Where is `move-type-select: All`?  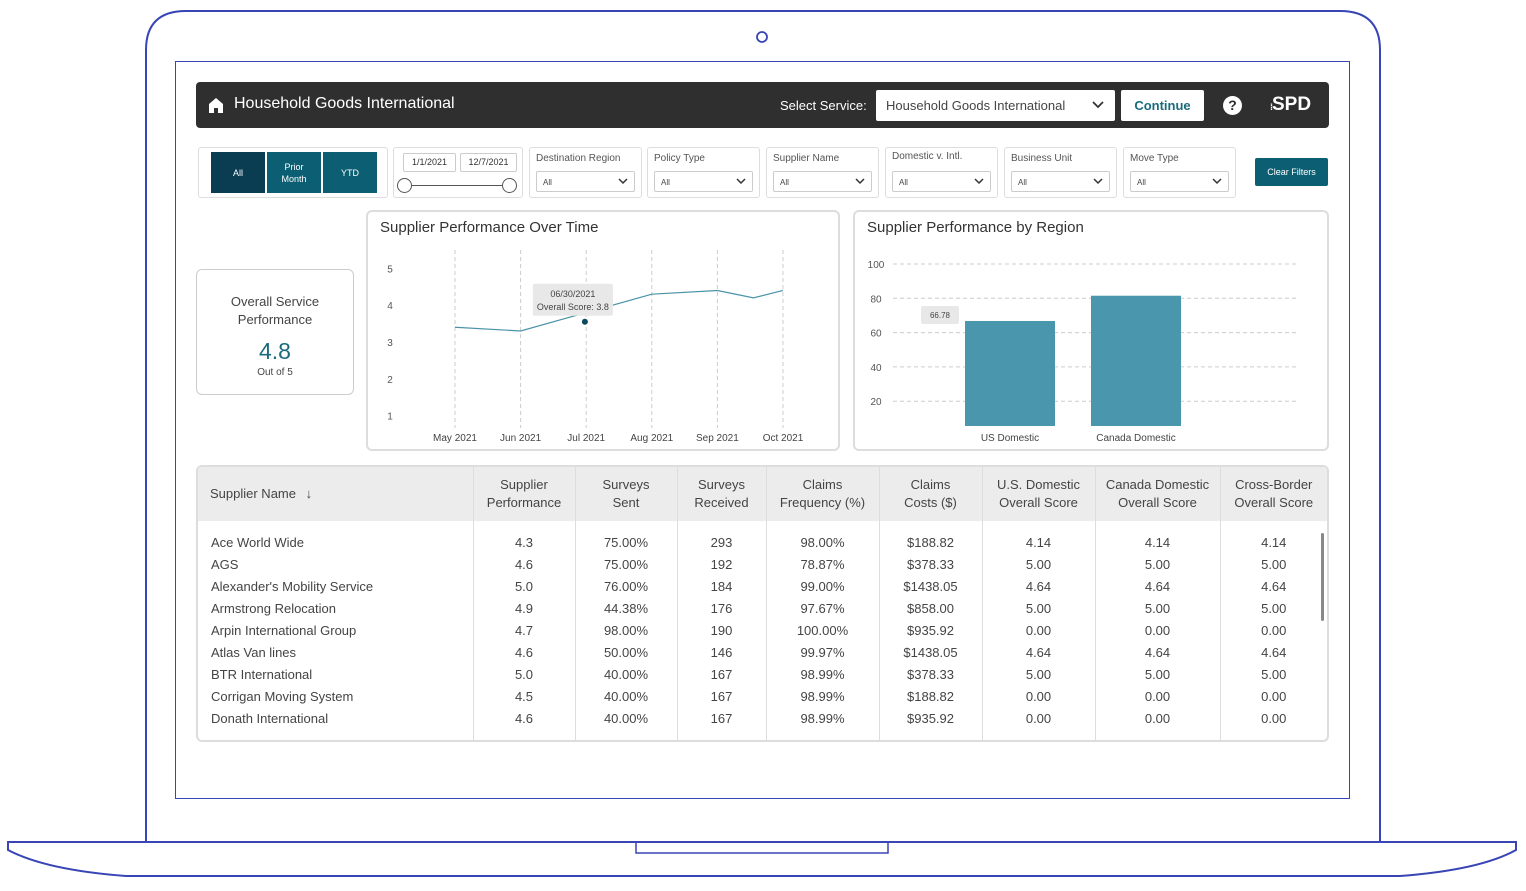 move-type-select: All is located at coordinates (1179, 181).